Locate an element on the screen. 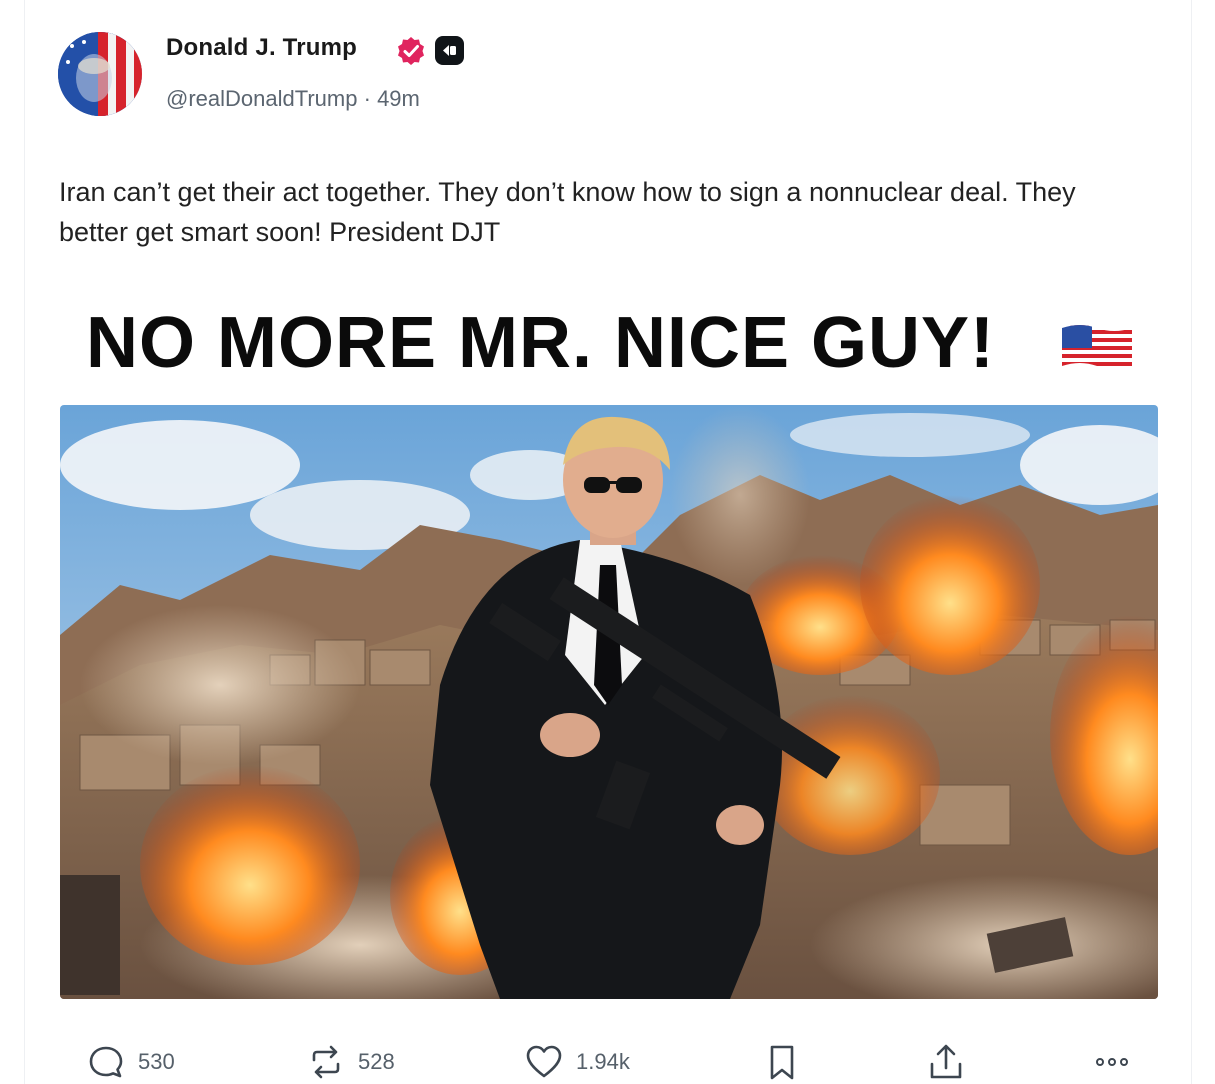  reply-icon is located at coordinates (106, 1062).